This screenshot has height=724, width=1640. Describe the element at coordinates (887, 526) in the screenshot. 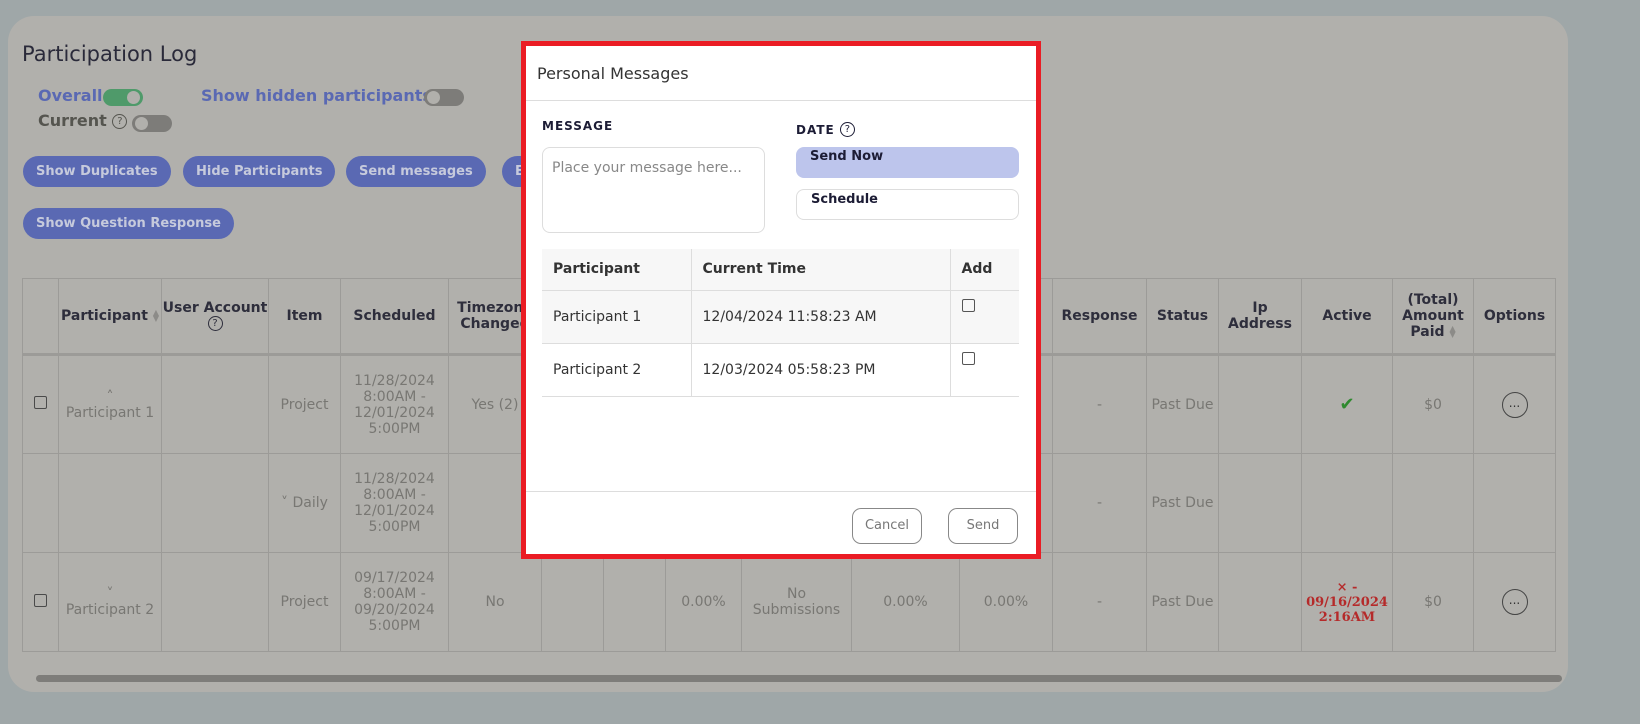

I see `cancel-button: Cancel` at that location.